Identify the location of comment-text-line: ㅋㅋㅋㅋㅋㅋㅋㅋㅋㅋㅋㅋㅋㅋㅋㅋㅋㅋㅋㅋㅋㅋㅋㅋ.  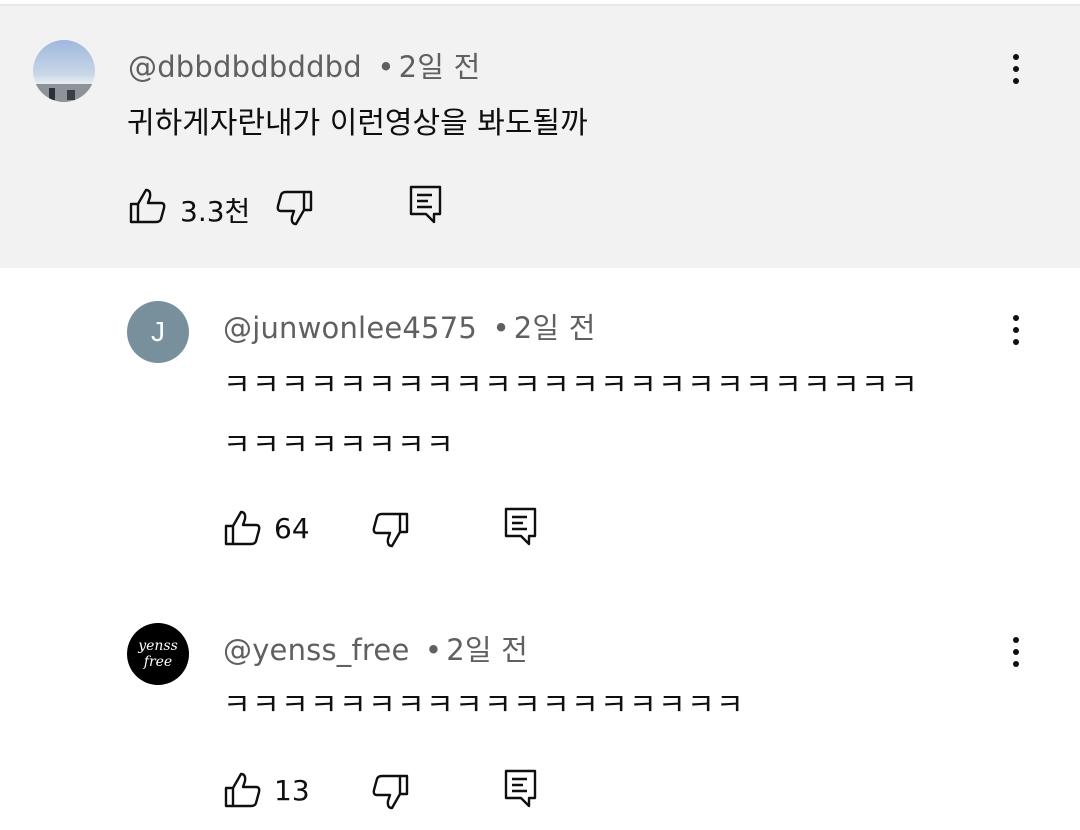
(571, 385).